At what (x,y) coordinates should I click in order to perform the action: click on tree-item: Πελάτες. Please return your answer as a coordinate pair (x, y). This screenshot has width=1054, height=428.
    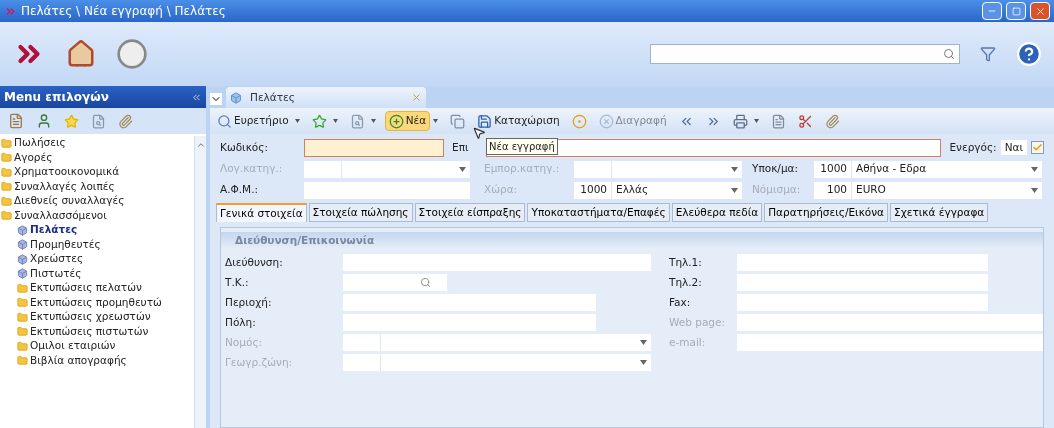
    Looking at the image, I should click on (54, 230).